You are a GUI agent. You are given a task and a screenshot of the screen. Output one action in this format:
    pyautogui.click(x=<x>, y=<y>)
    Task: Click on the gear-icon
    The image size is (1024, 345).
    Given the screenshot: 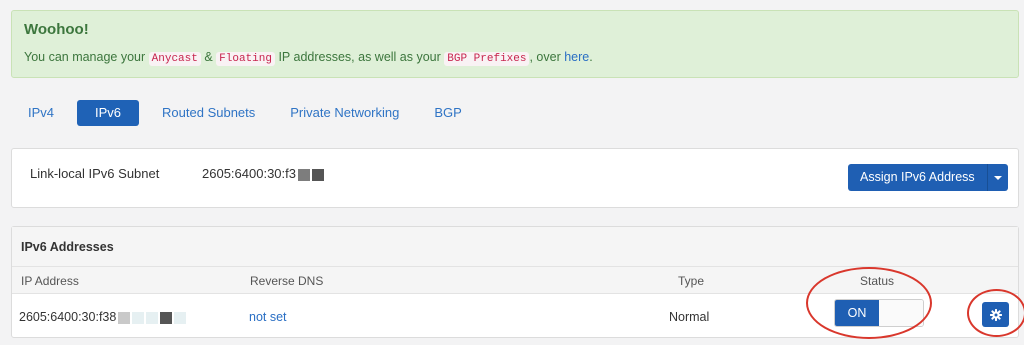 What is the action you would take?
    pyautogui.click(x=995, y=314)
    